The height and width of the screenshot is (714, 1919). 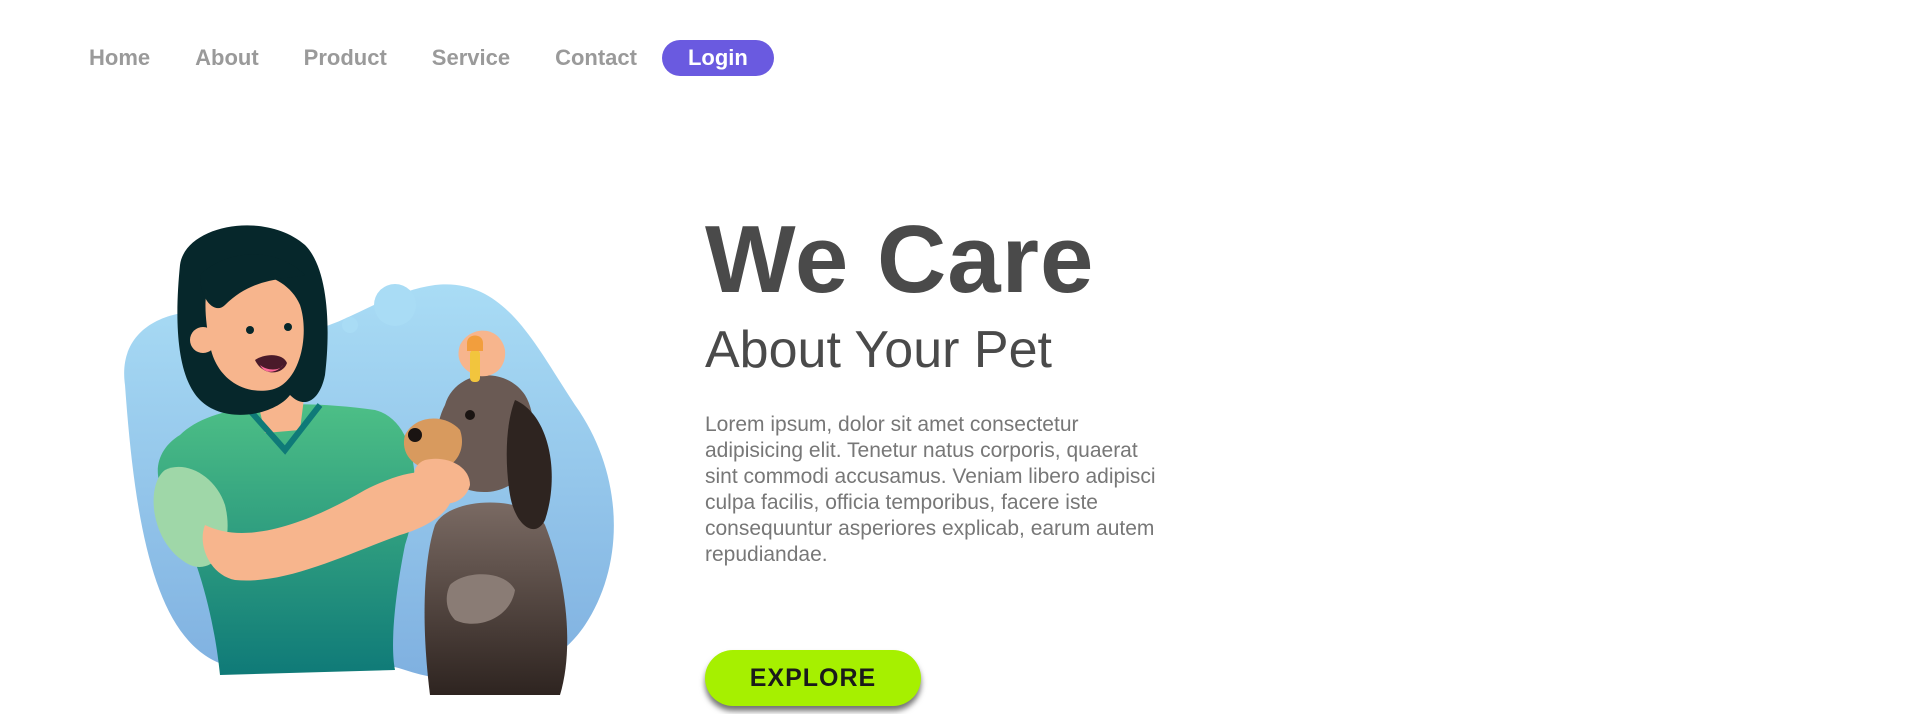 What do you see at coordinates (203, 340) in the screenshot?
I see `woman-ear` at bounding box center [203, 340].